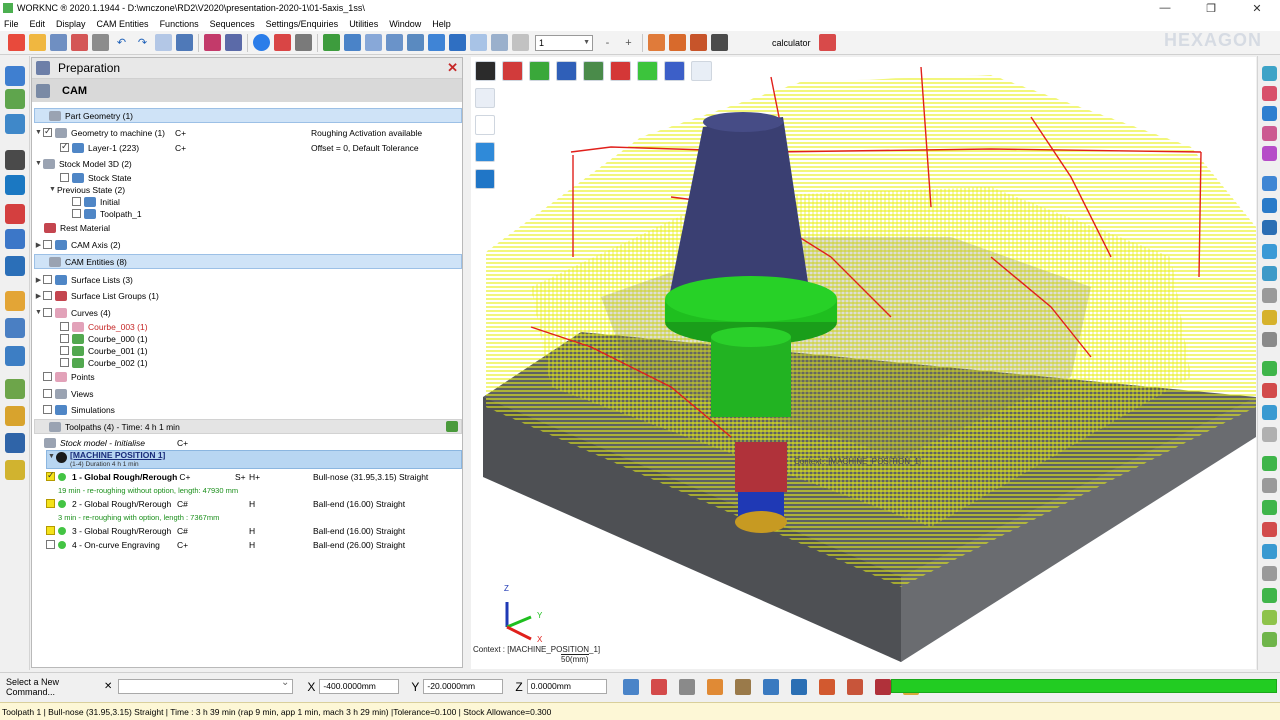 The image size is (1280, 720). I want to click on toolpath-run-icon, so click(452, 426).